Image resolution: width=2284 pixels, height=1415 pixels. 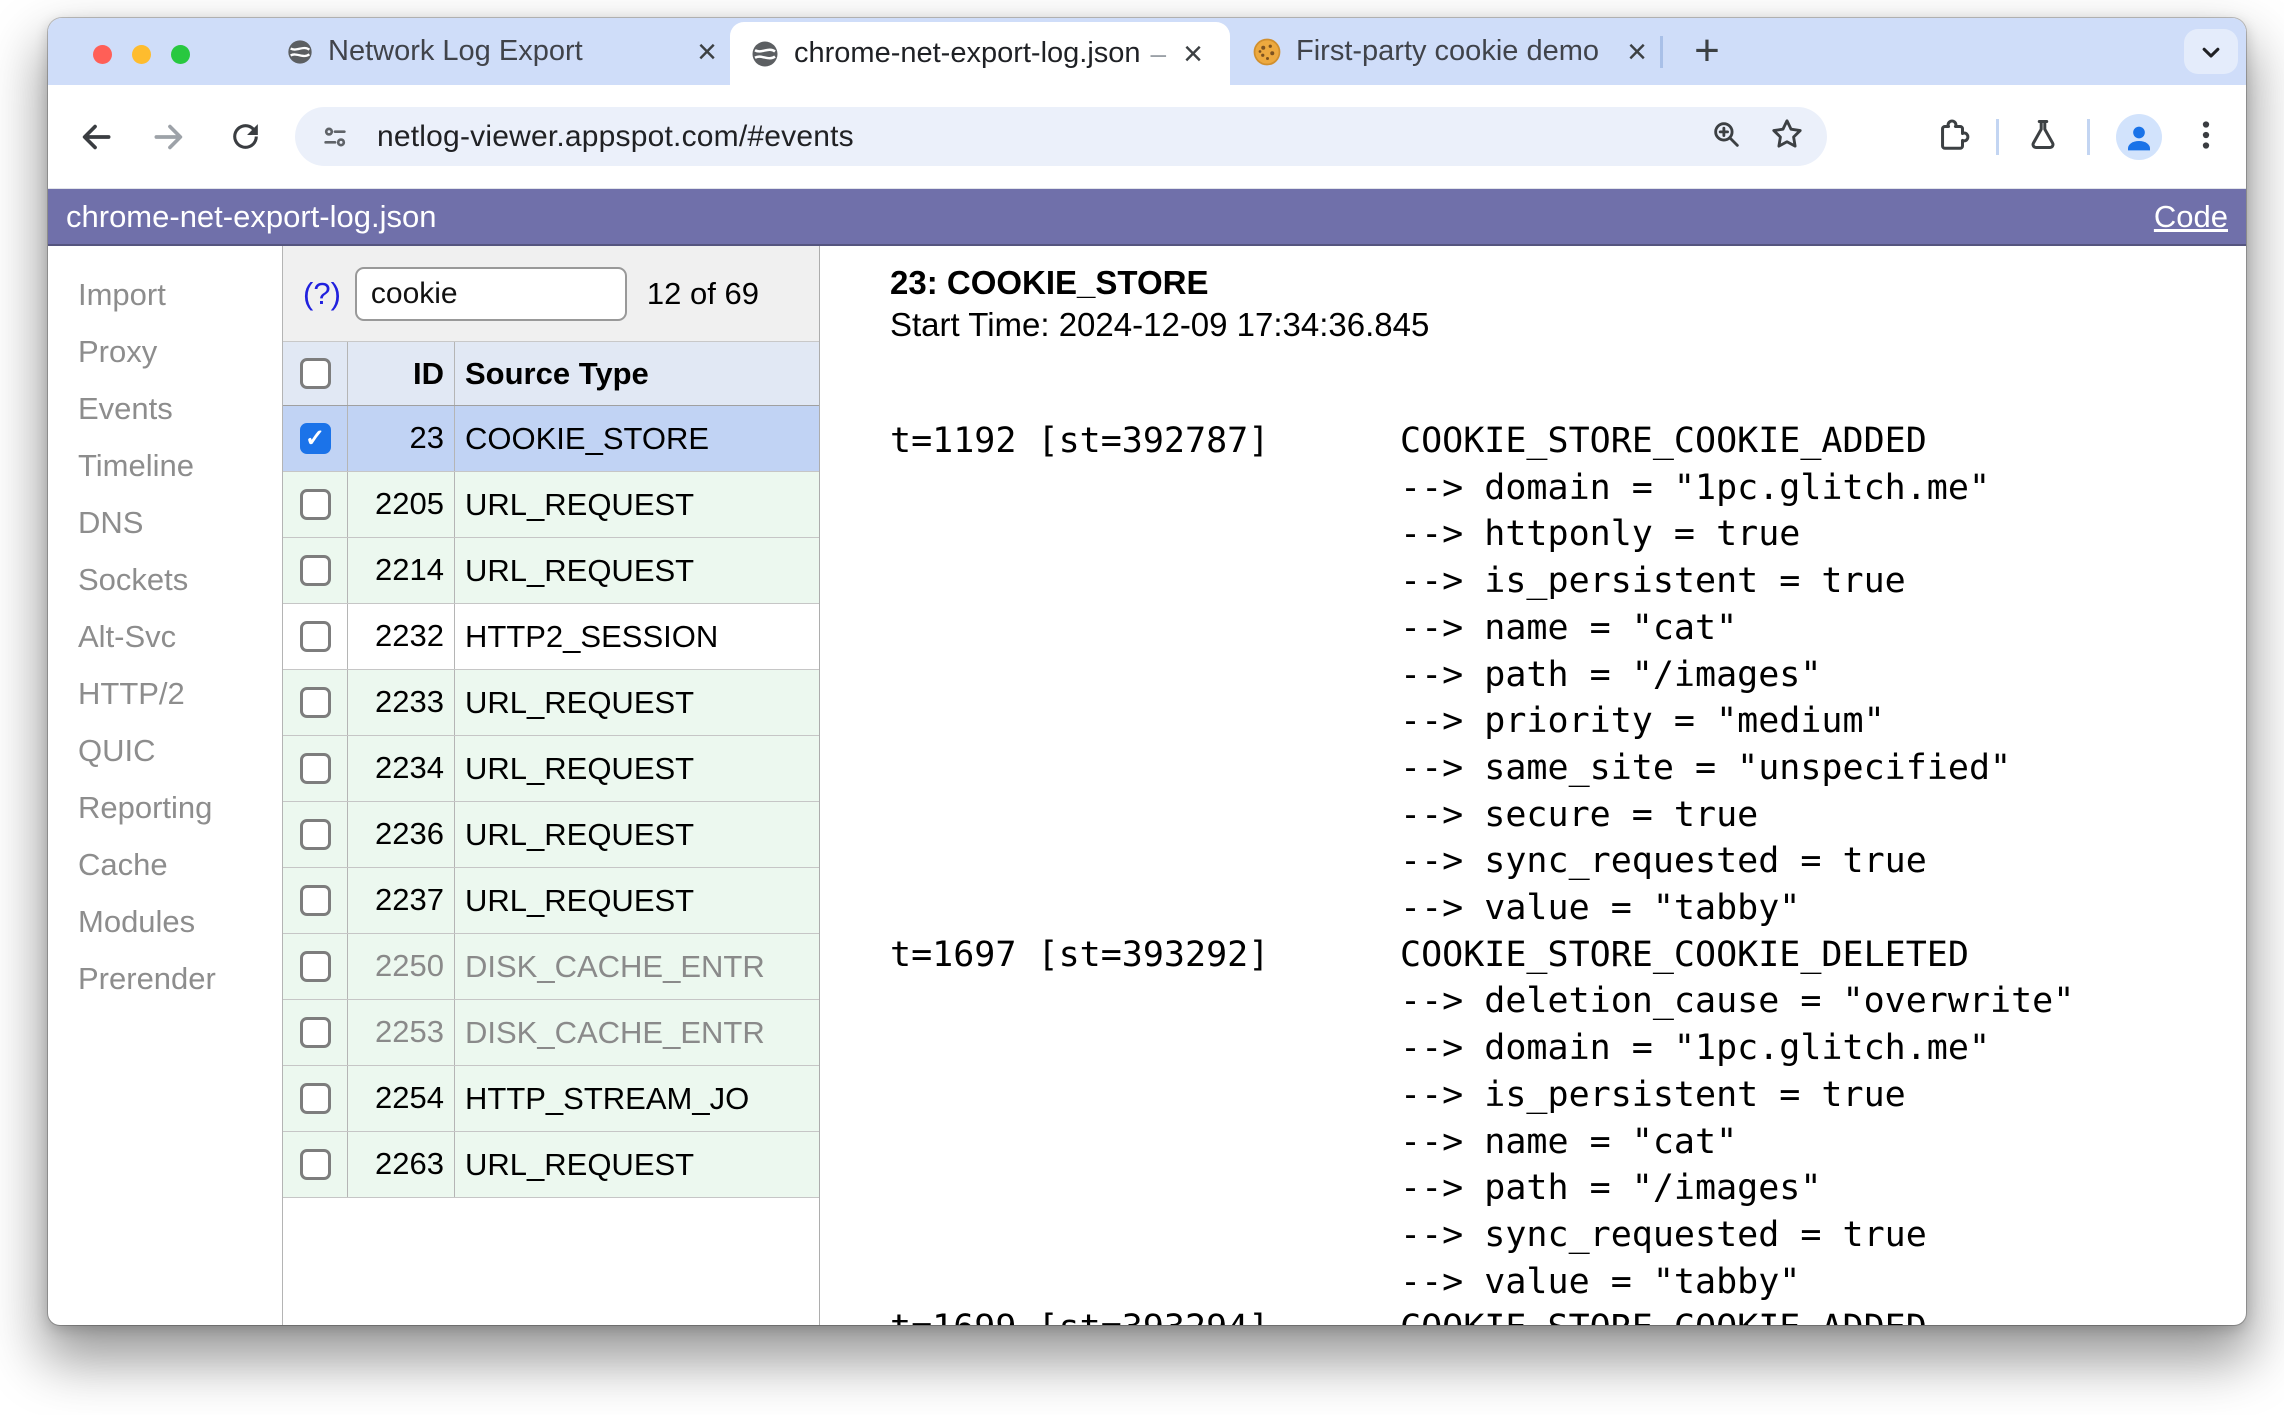 I want to click on tab-divider, so click(x=1661, y=52).